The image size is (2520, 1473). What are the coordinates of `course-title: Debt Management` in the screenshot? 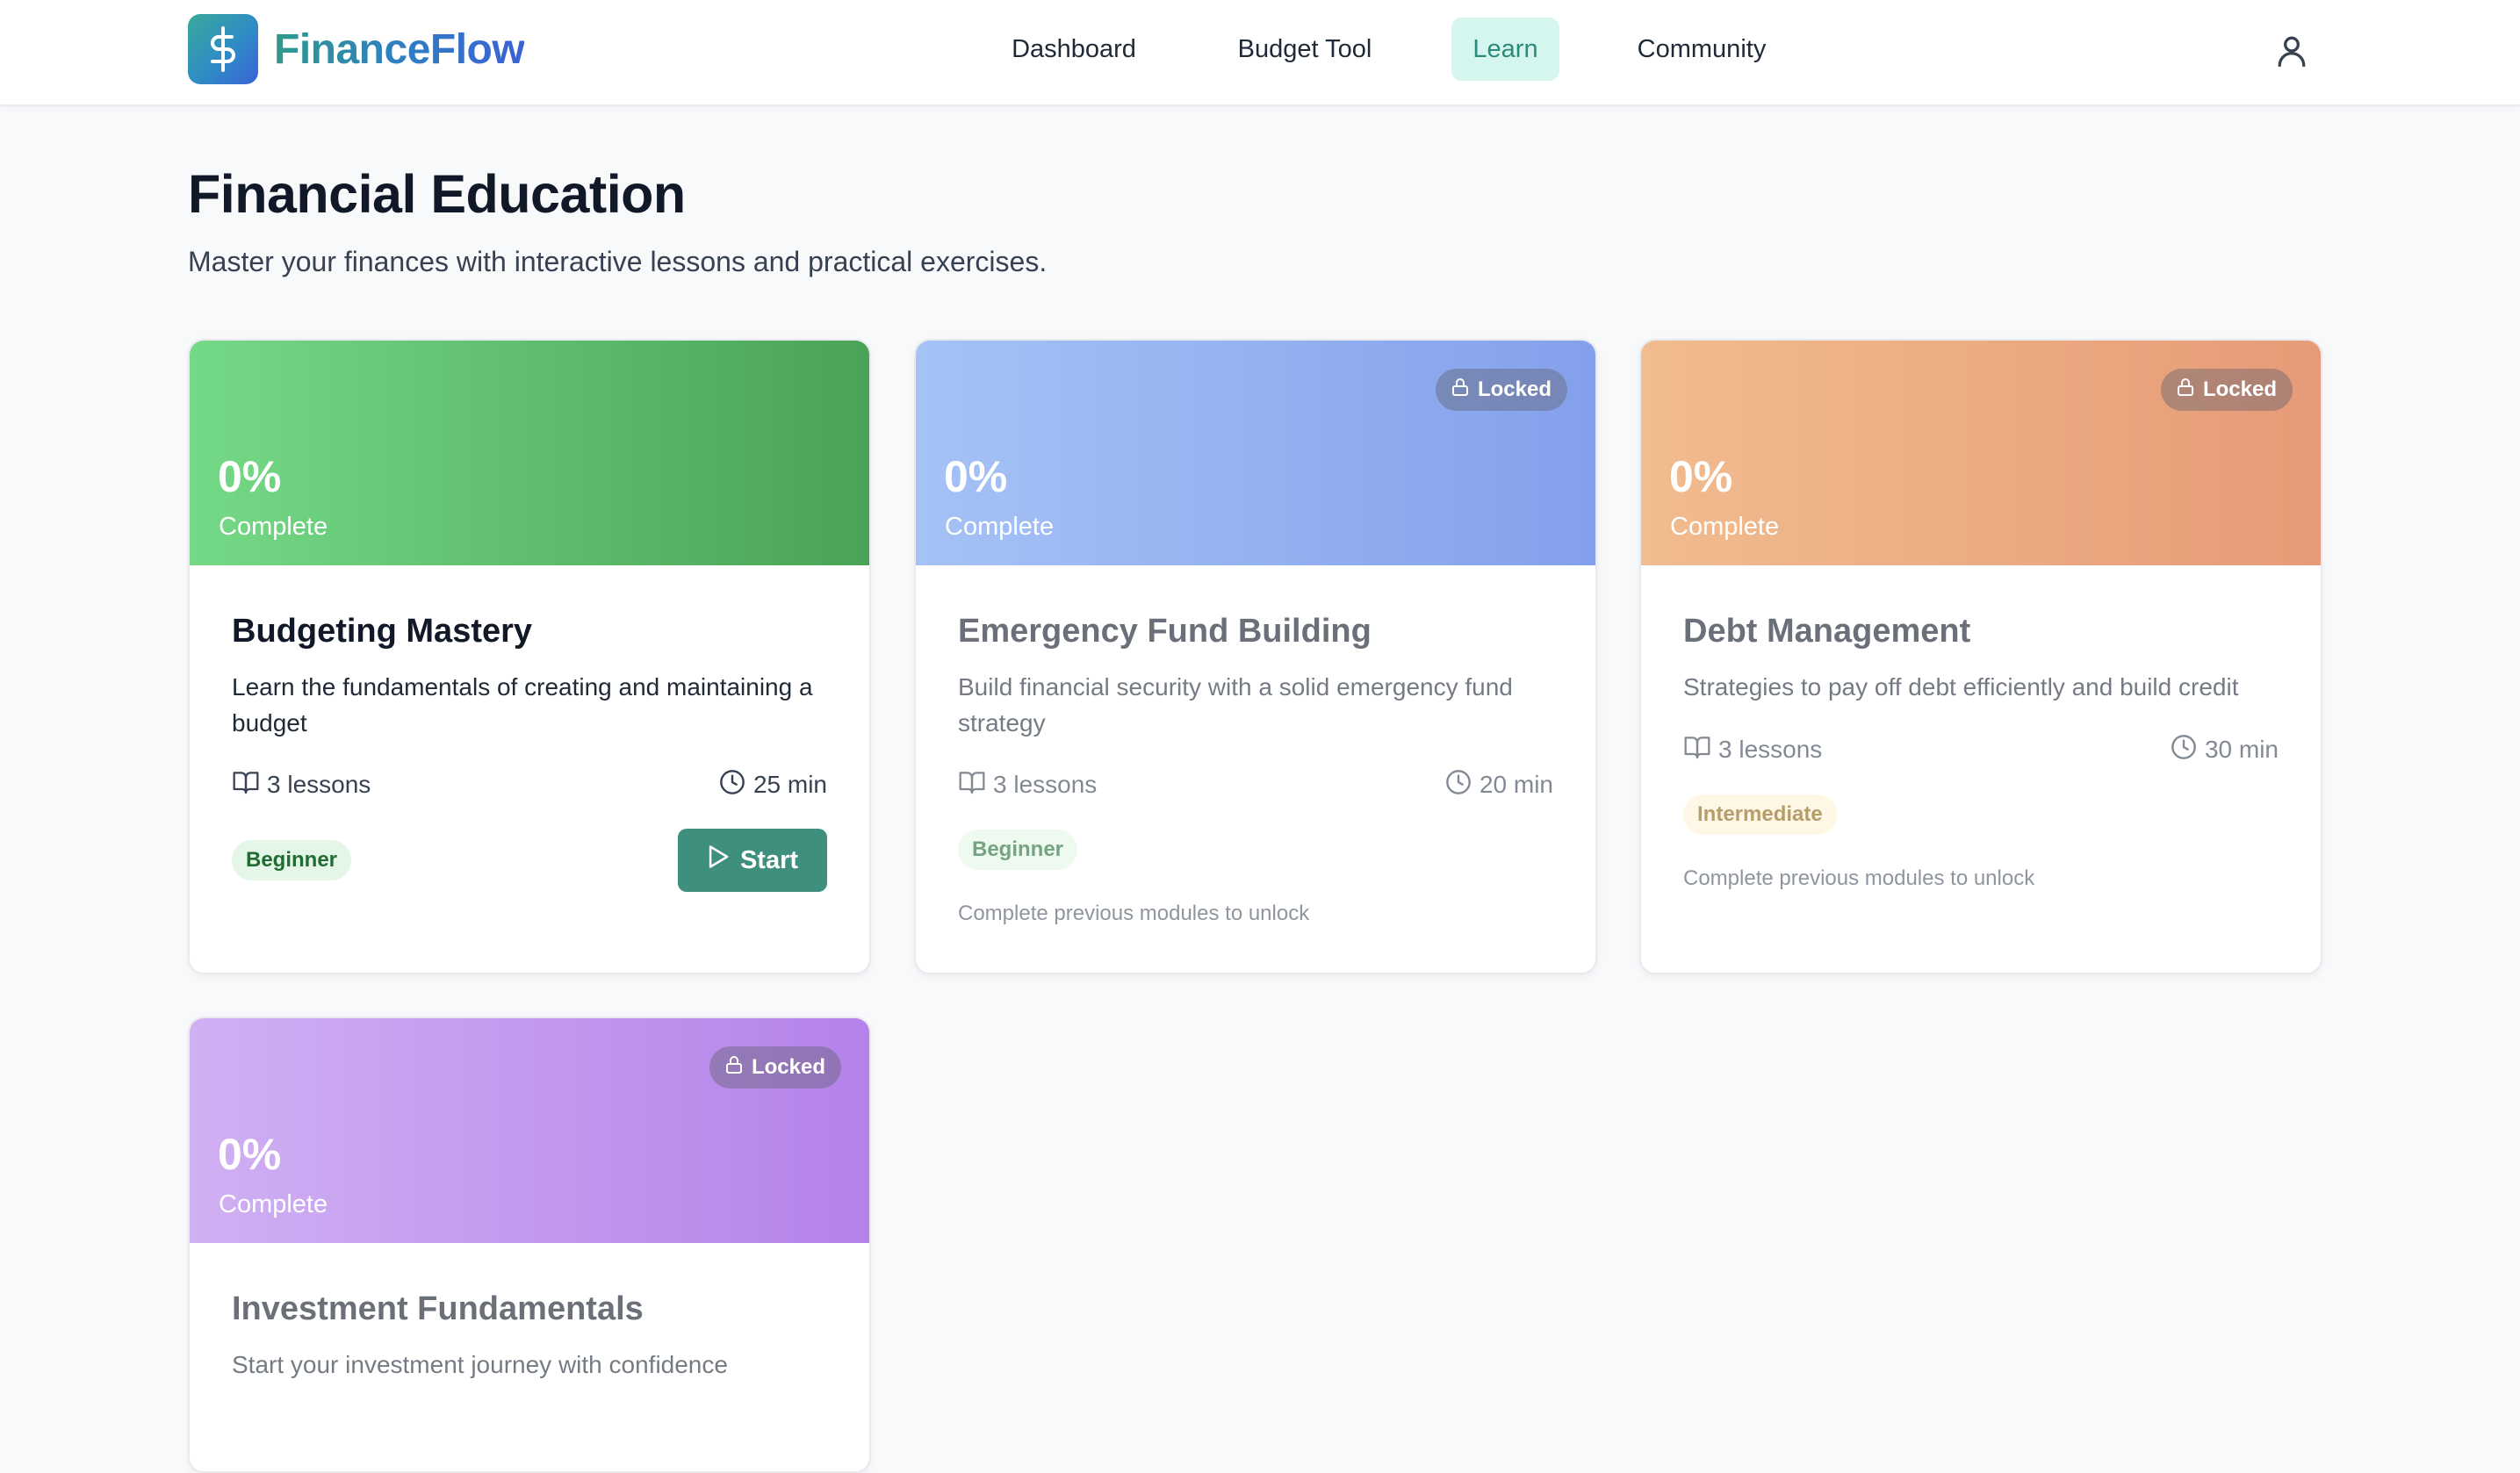 It's located at (1827, 631).